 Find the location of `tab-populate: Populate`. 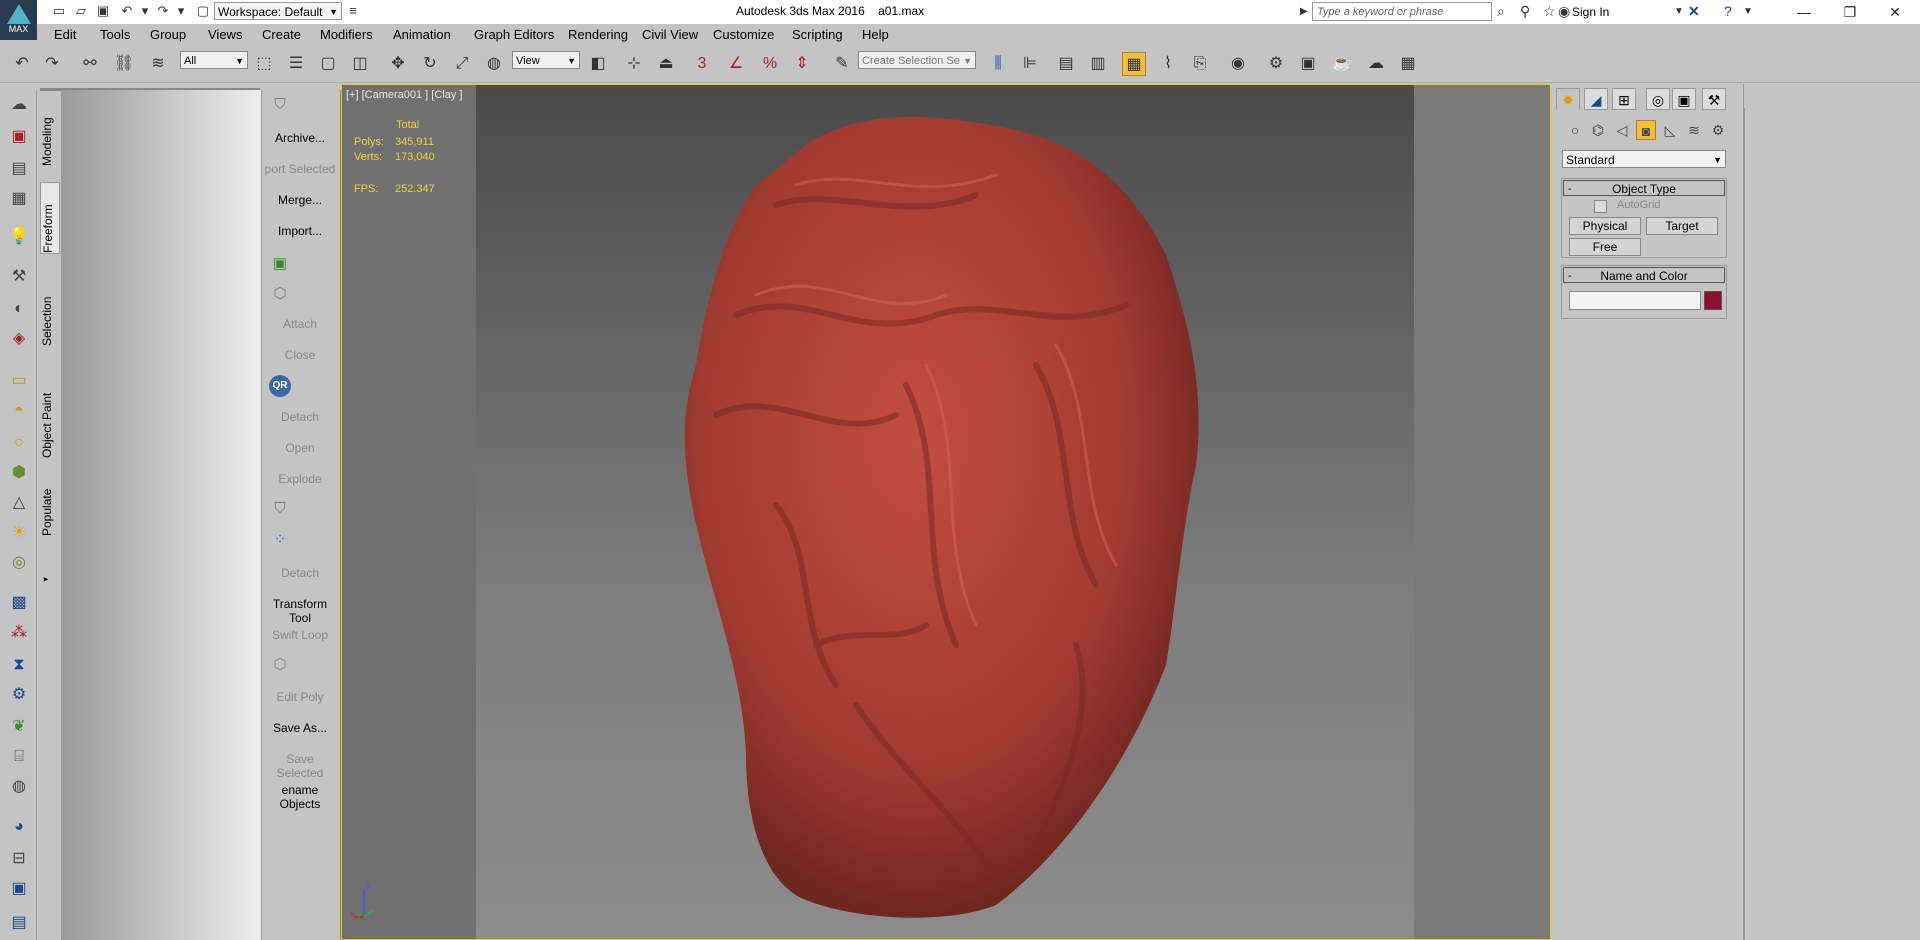

tab-populate: Populate is located at coordinates (49, 507).